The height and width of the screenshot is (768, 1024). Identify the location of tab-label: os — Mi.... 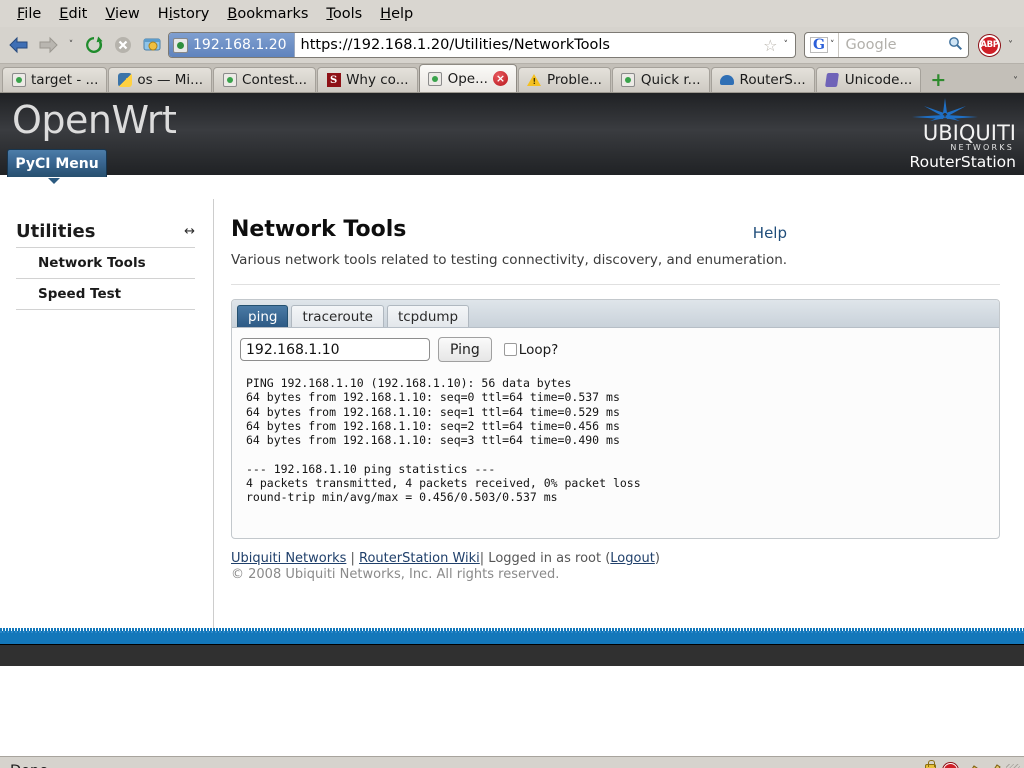
(170, 80).